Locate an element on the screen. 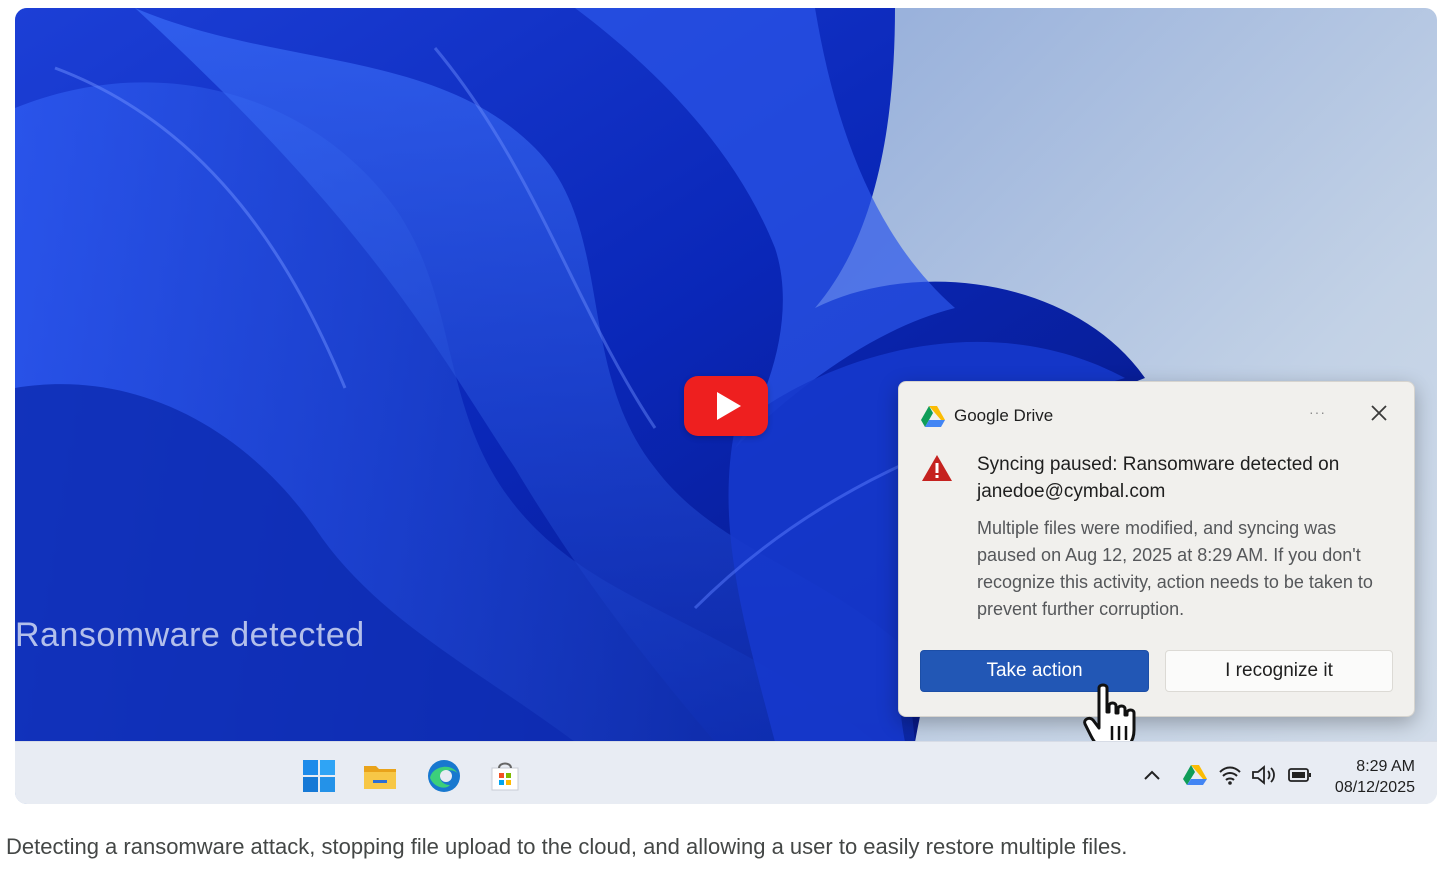 This screenshot has height=880, width=1452. wifi-icon is located at coordinates (1230, 775).